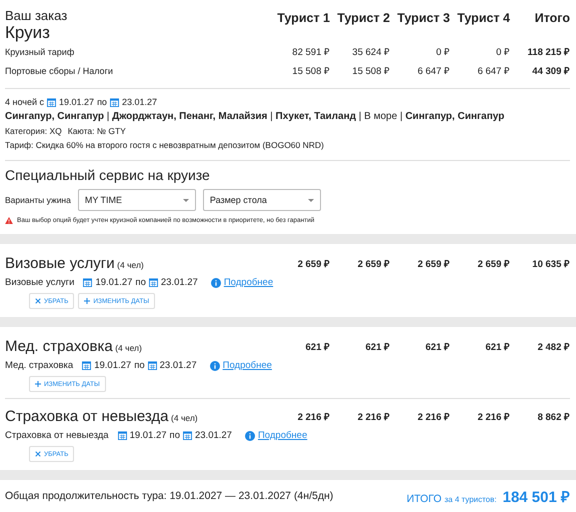 The image size is (576, 512). What do you see at coordinates (548, 52) in the screenshot?
I see `price-value: 118 215 ₽` at bounding box center [548, 52].